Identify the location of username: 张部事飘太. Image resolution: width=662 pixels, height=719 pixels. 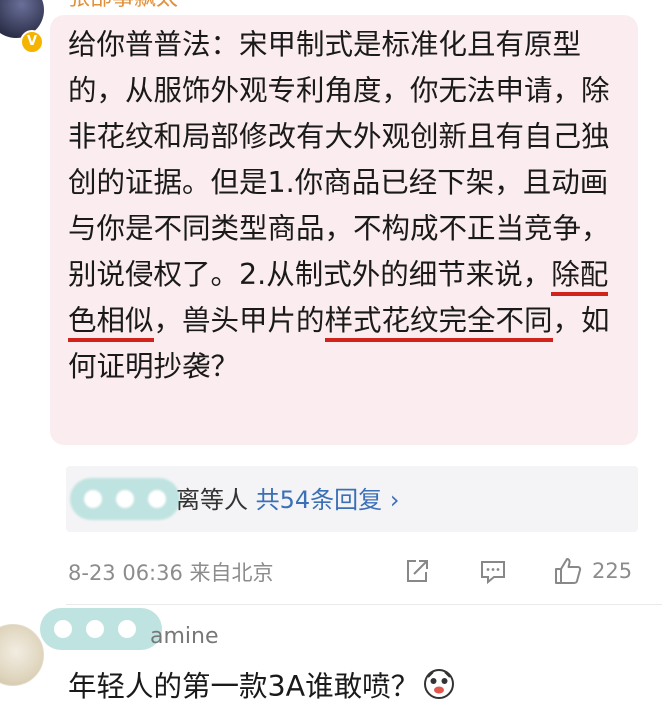
(123, 6).